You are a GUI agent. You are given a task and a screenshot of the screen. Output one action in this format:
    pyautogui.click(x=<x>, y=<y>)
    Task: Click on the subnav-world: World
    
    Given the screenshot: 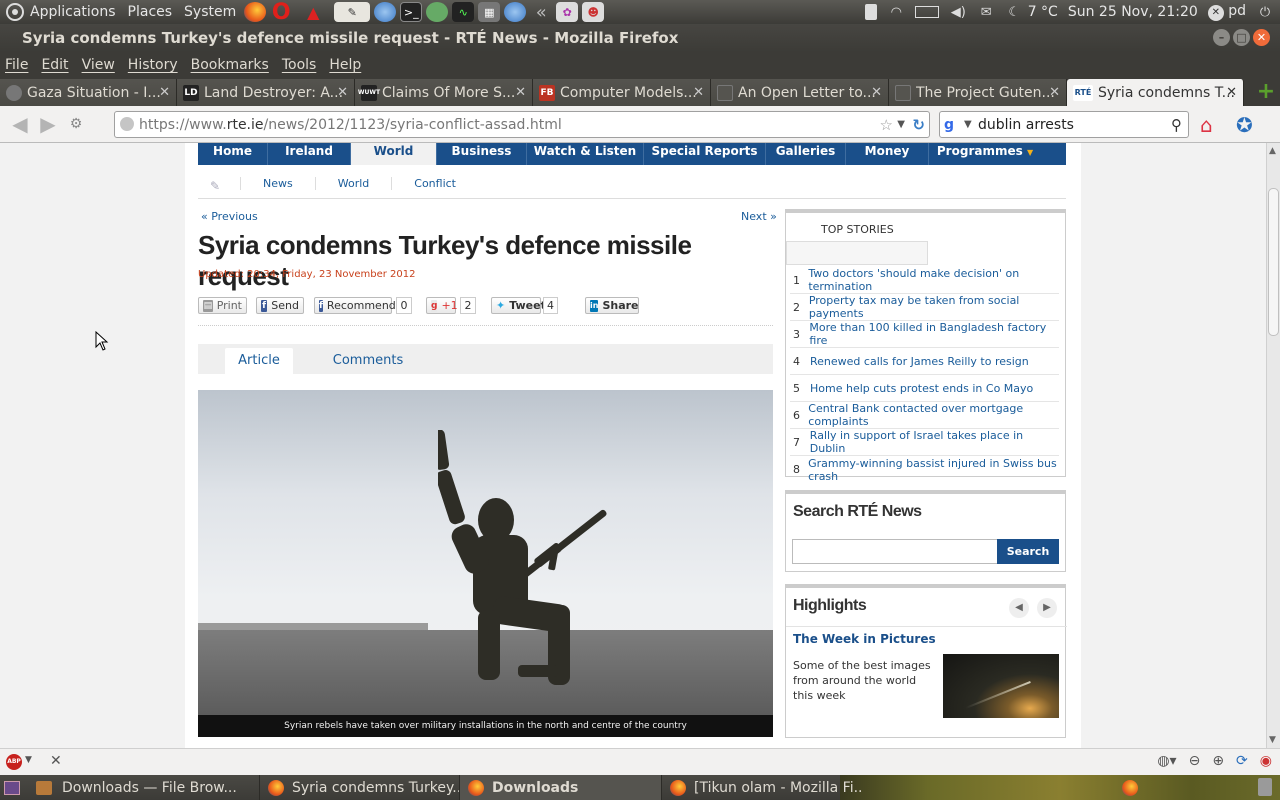 What is the action you would take?
    pyautogui.click(x=353, y=183)
    